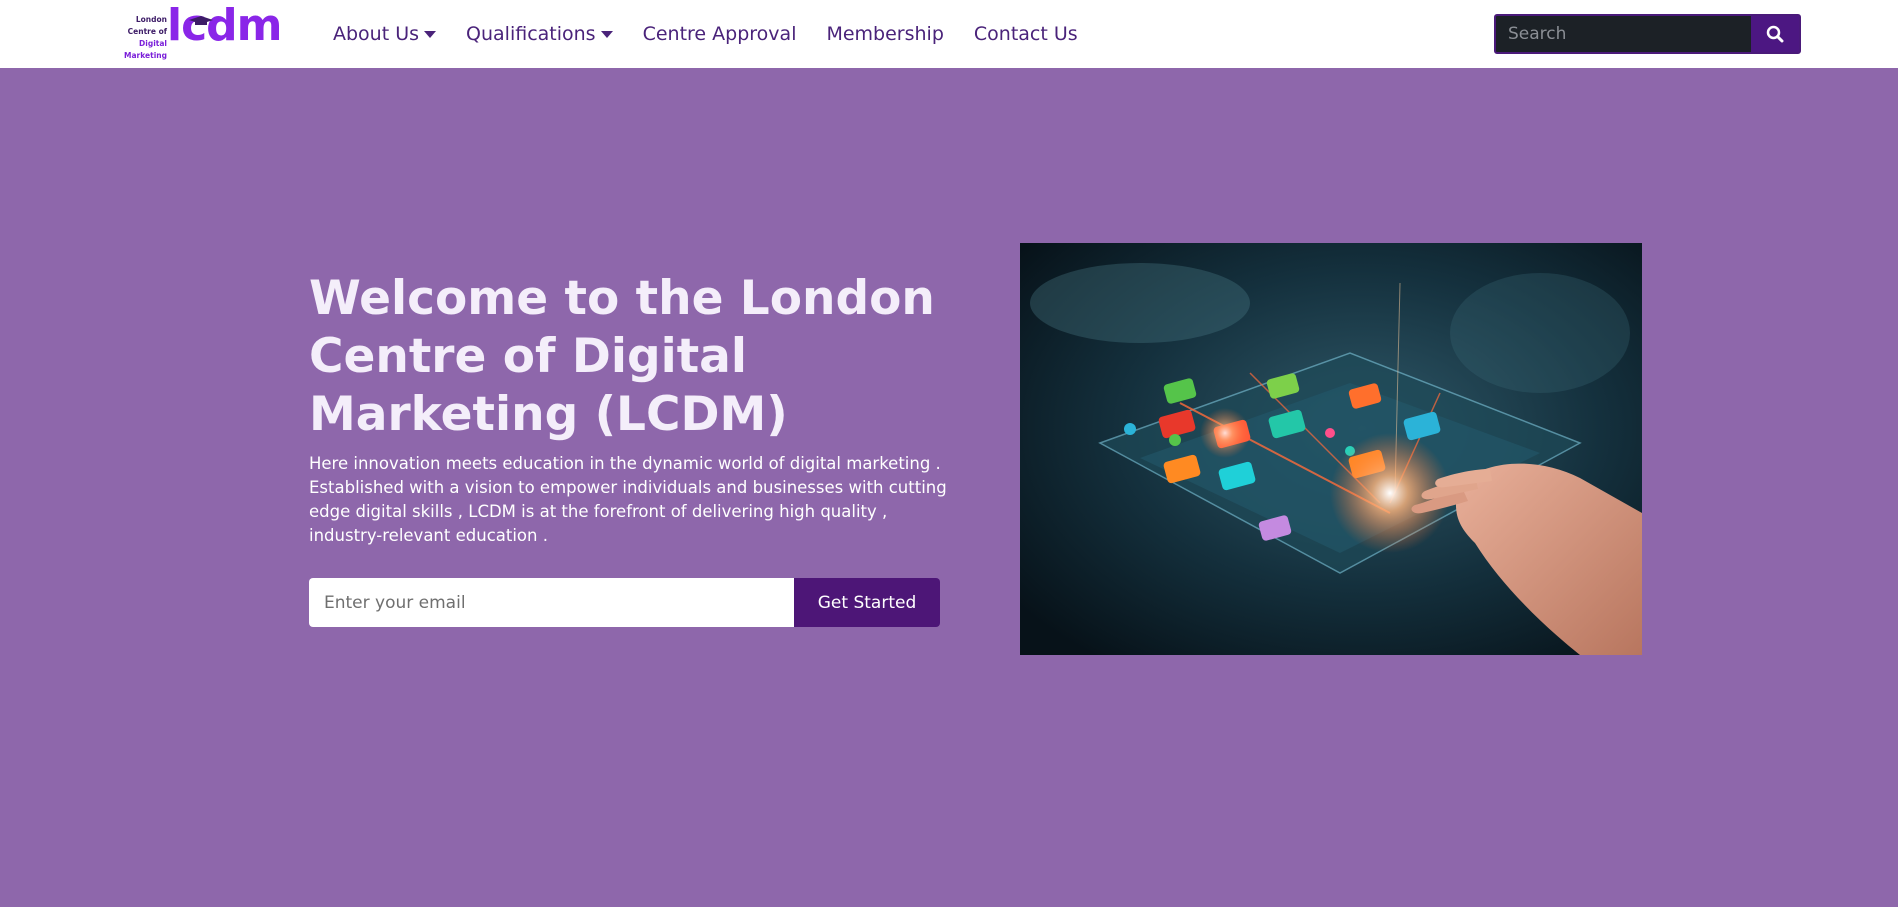 Image resolution: width=1898 pixels, height=907 pixels. Describe the element at coordinates (1624, 34) in the screenshot. I see `search-input` at that location.